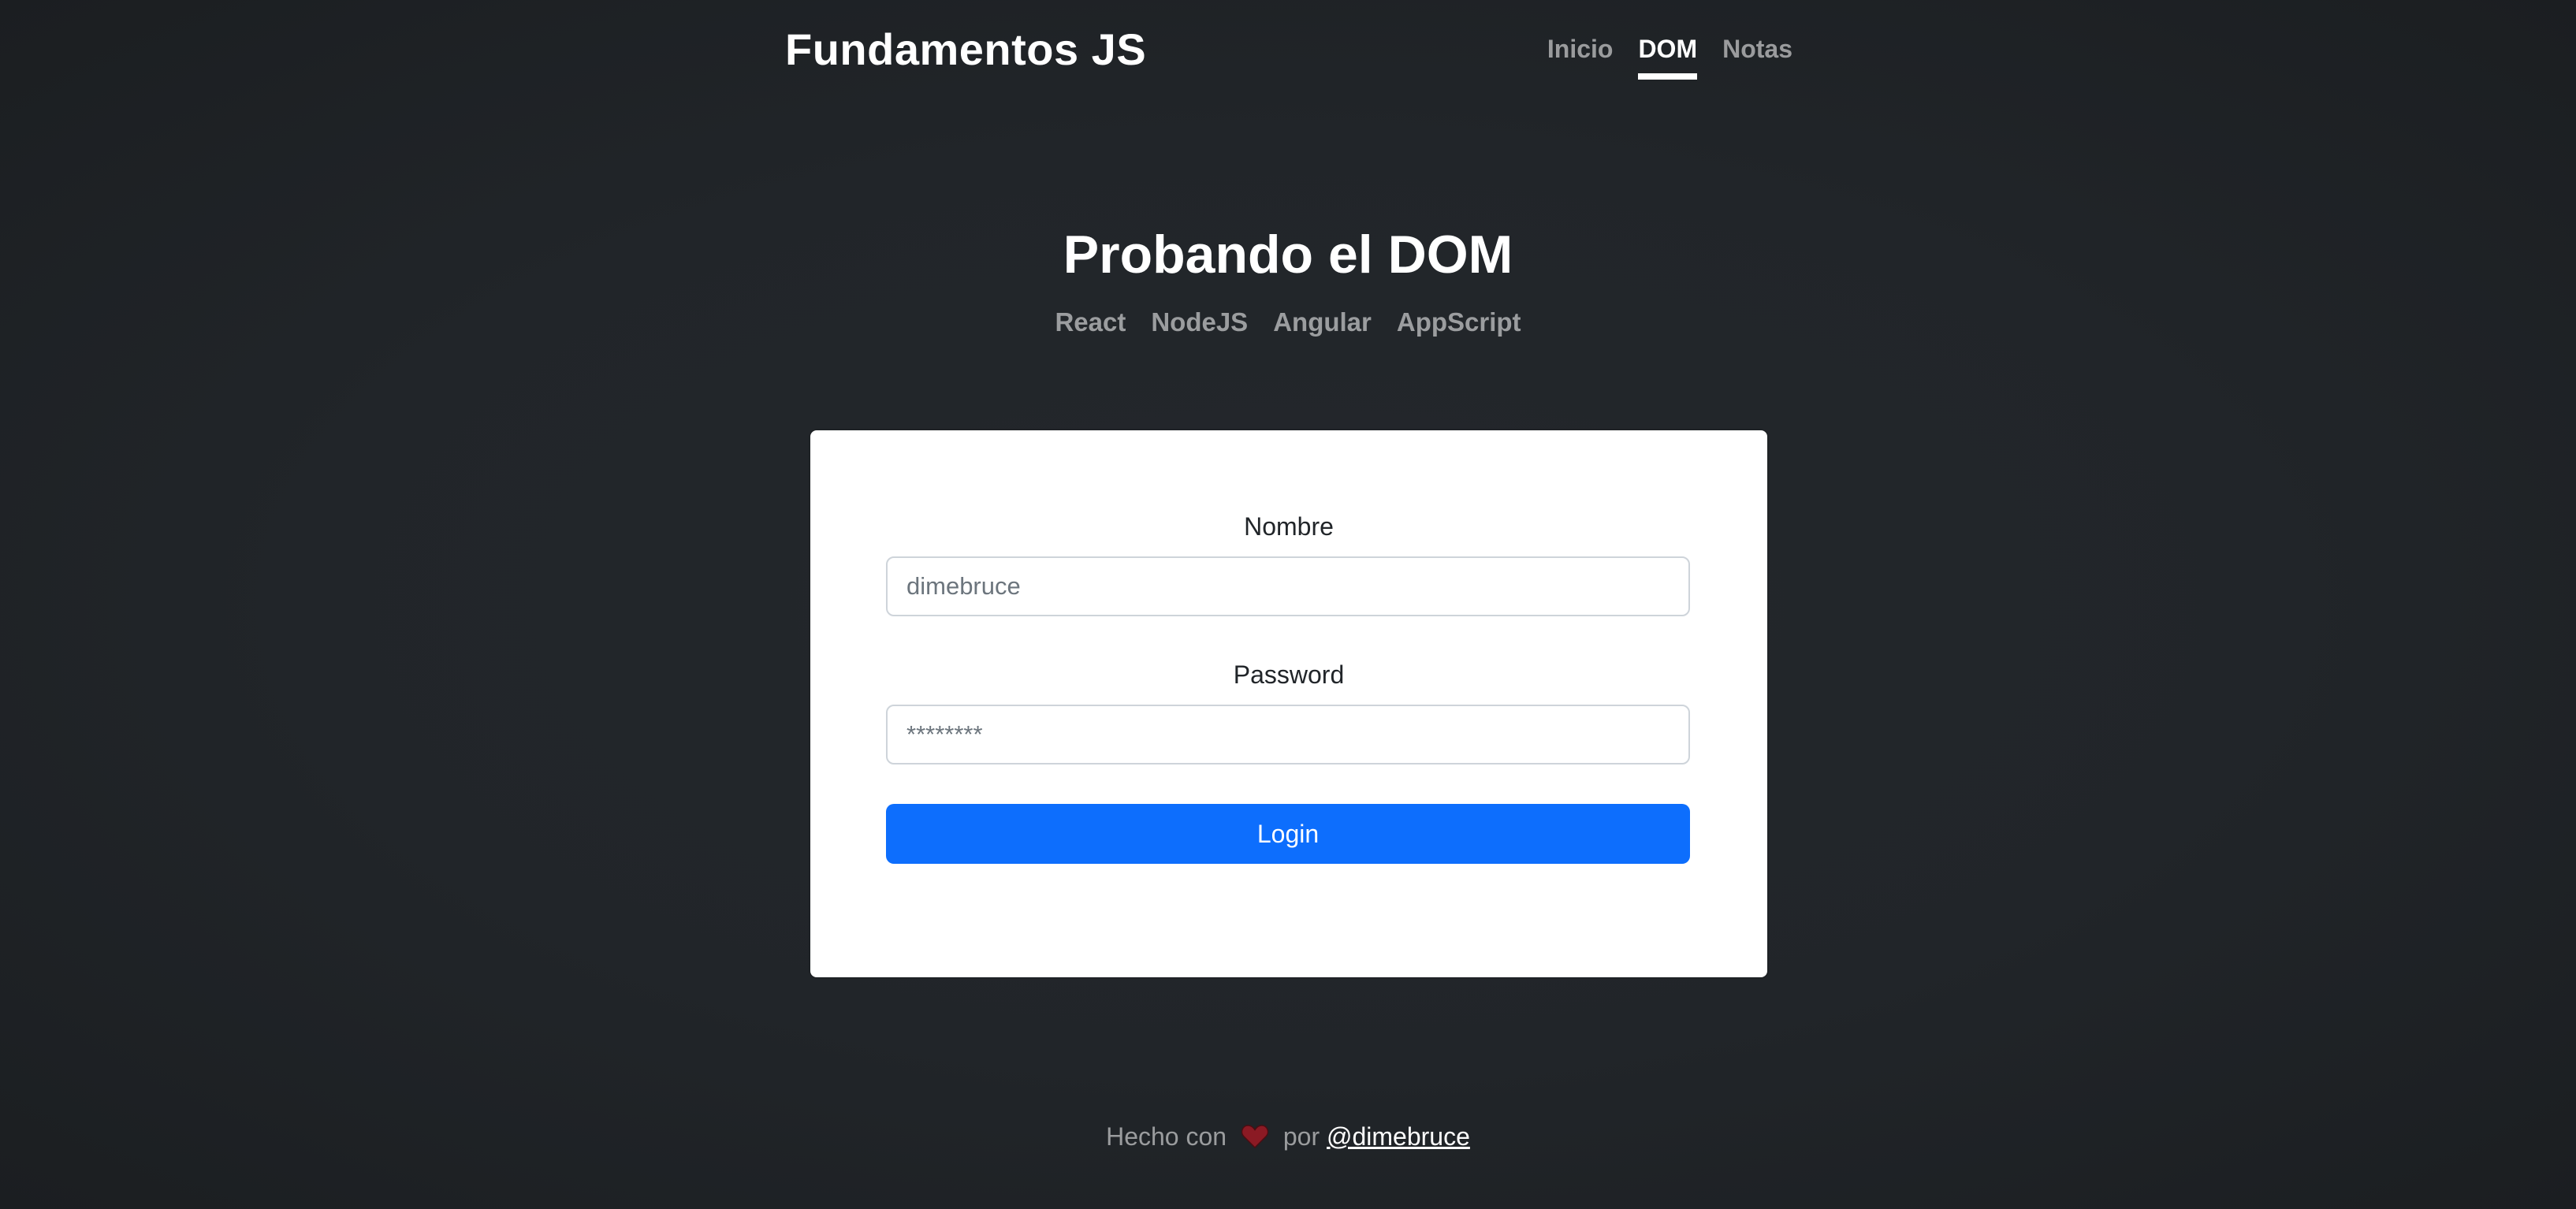 The height and width of the screenshot is (1209, 2576). Describe the element at coordinates (1288, 255) in the screenshot. I see `page-title: Probando el DOM` at that location.